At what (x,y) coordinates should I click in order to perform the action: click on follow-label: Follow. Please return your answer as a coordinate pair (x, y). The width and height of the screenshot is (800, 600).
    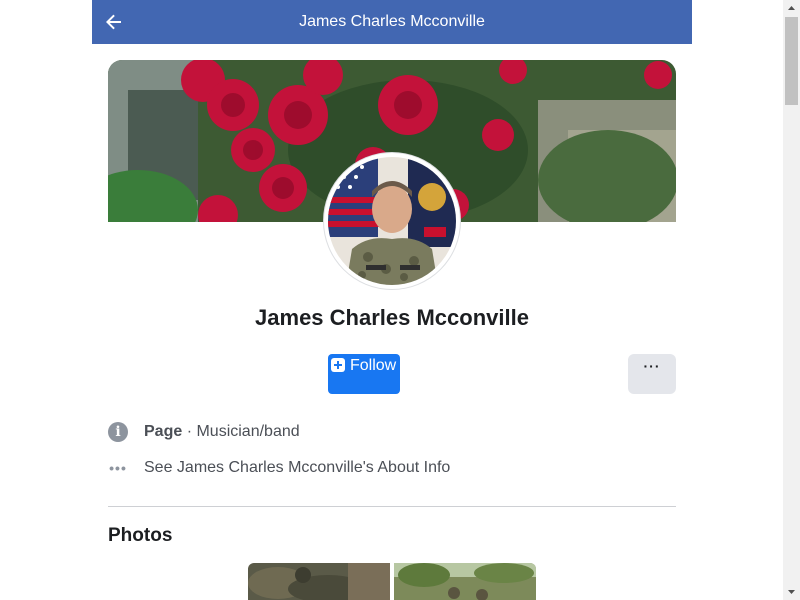
    Looking at the image, I should click on (373, 365).